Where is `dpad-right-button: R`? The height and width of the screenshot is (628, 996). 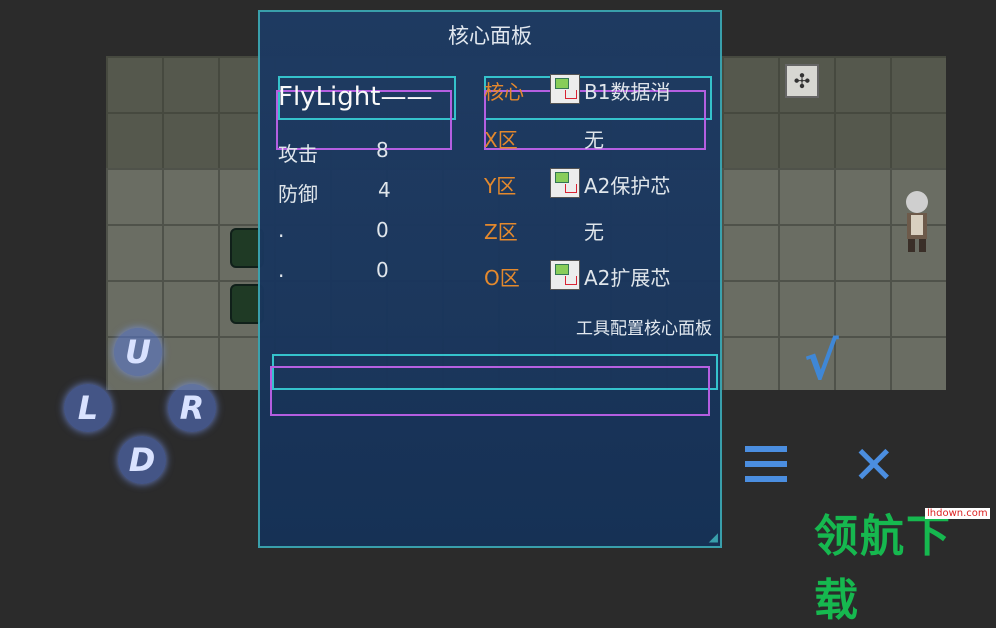
dpad-right-button: R is located at coordinates (192, 408).